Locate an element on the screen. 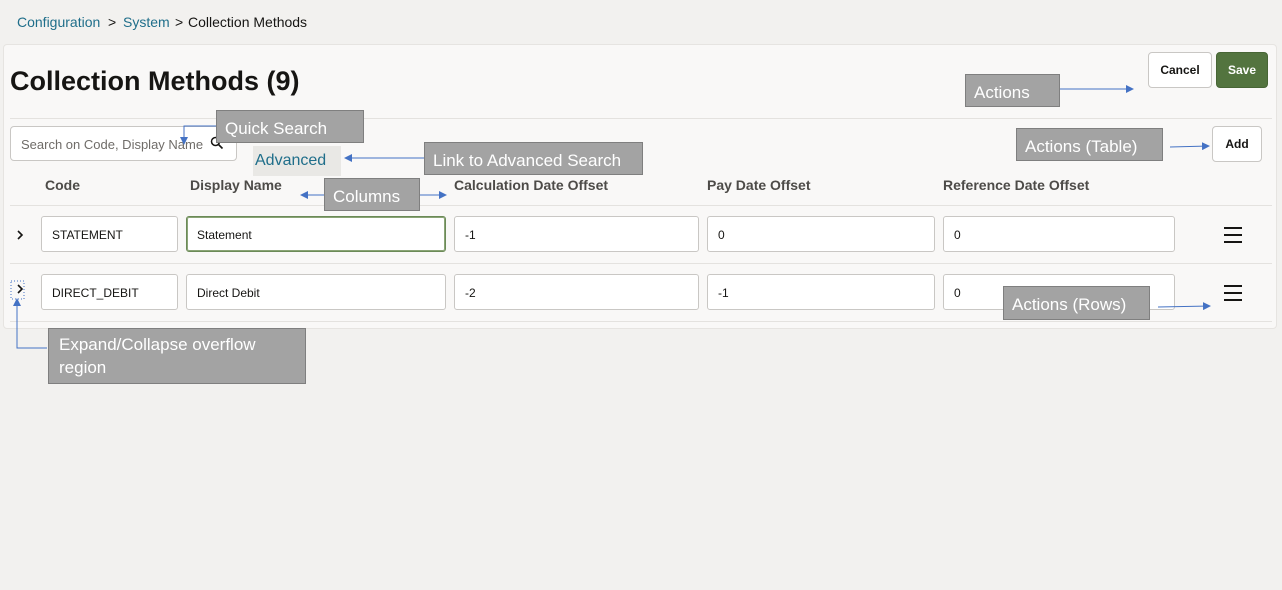 Image resolution: width=1282 pixels, height=590 pixels. calculation-date-offset-field: -2 is located at coordinates (576, 292).